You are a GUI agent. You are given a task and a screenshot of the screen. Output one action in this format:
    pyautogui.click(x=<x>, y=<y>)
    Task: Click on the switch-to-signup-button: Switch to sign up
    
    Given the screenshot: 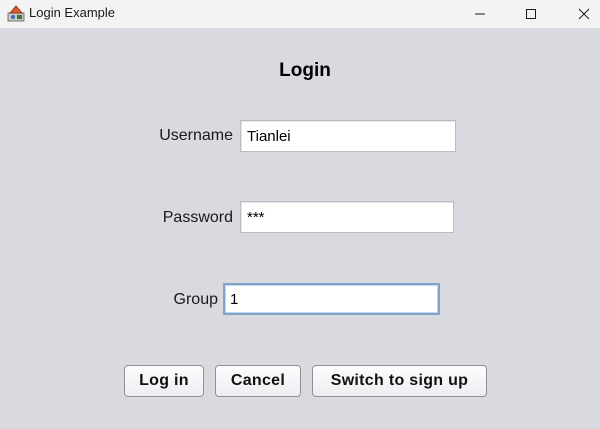 What is the action you would take?
    pyautogui.click(x=399, y=381)
    